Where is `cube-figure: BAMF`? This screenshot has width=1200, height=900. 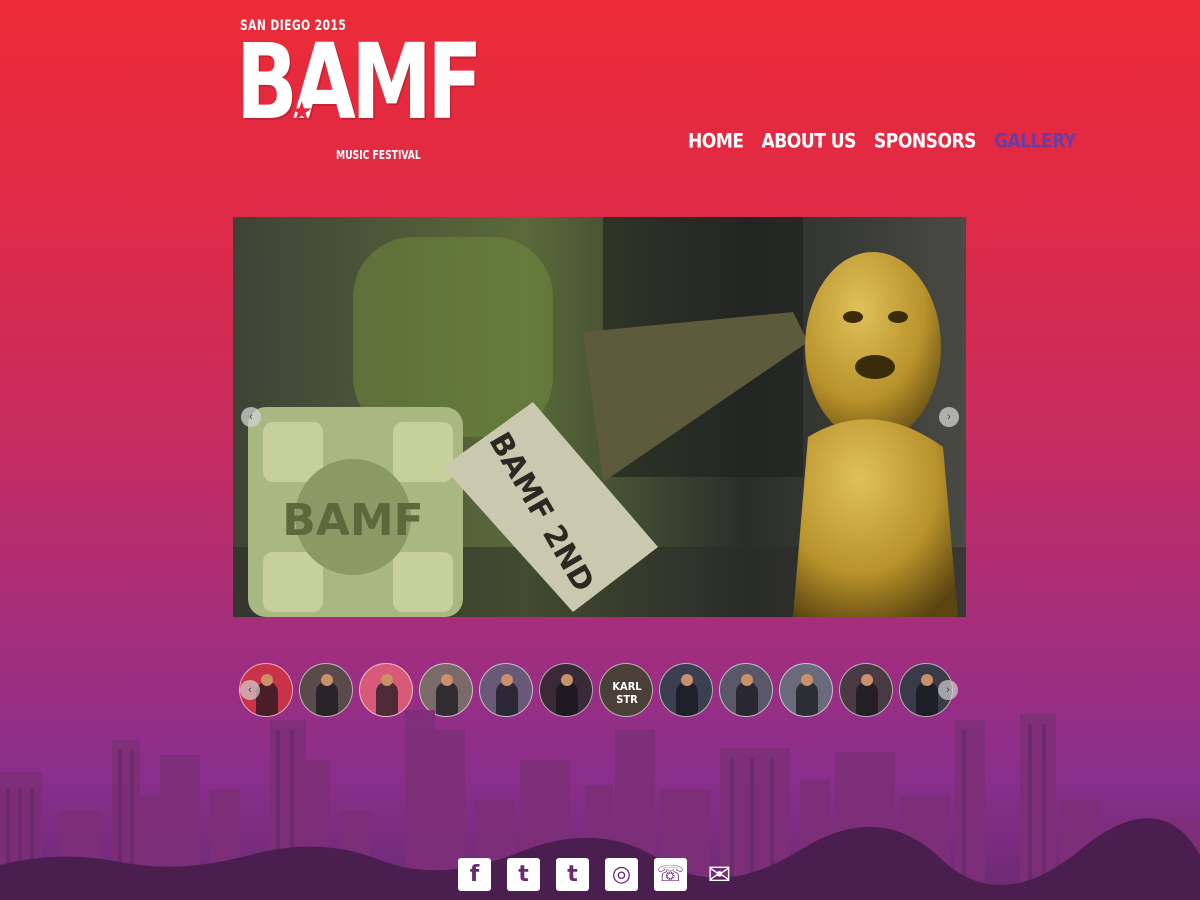
cube-figure: BAMF is located at coordinates (355, 512).